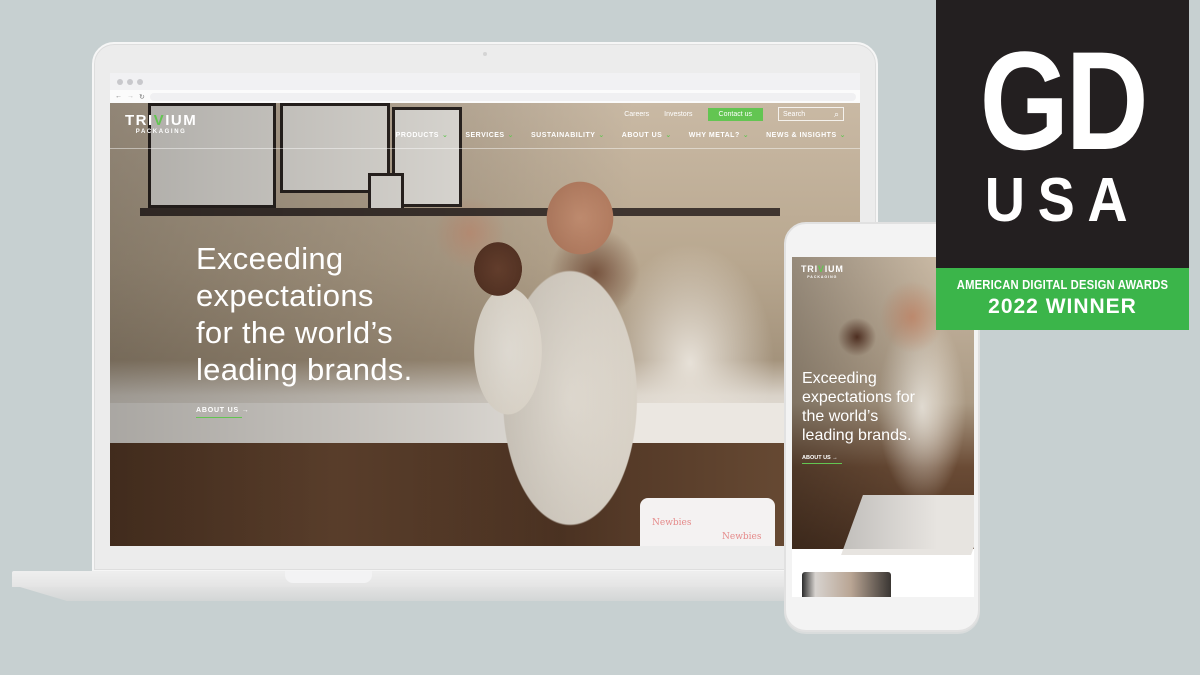 The width and height of the screenshot is (1200, 675). I want to click on nav-item-services: SERVICES ⌄, so click(489, 135).